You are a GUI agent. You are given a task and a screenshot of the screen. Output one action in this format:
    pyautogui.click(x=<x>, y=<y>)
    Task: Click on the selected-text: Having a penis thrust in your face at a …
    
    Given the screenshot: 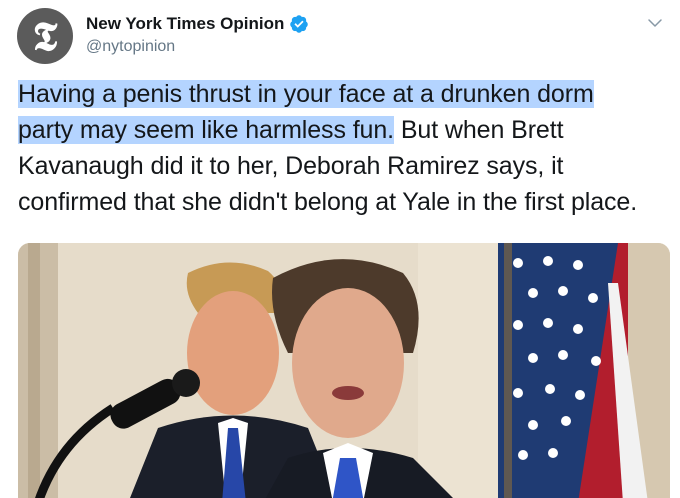 What is the action you would take?
    pyautogui.click(x=306, y=94)
    